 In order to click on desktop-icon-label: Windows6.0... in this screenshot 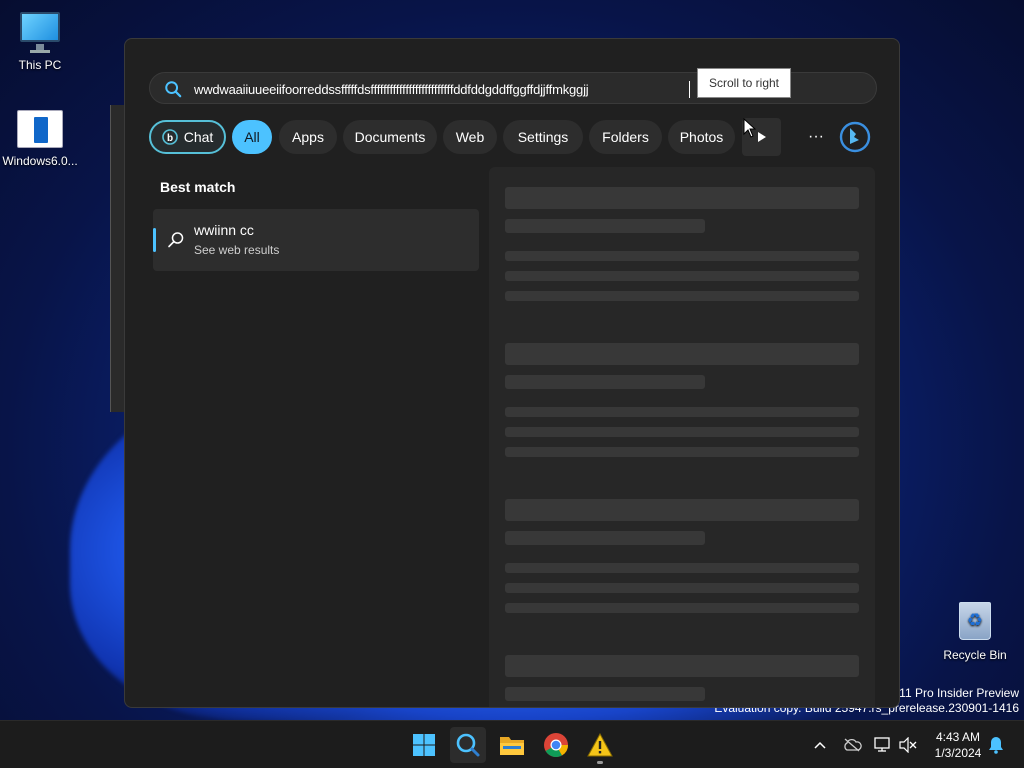, I will do `click(40, 161)`.